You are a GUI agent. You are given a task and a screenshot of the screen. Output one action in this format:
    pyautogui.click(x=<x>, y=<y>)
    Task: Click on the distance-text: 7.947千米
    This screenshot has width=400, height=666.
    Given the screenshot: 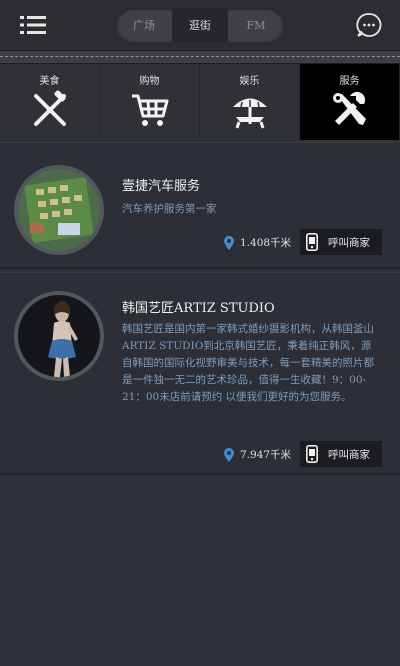 What is the action you would take?
    pyautogui.click(x=266, y=455)
    